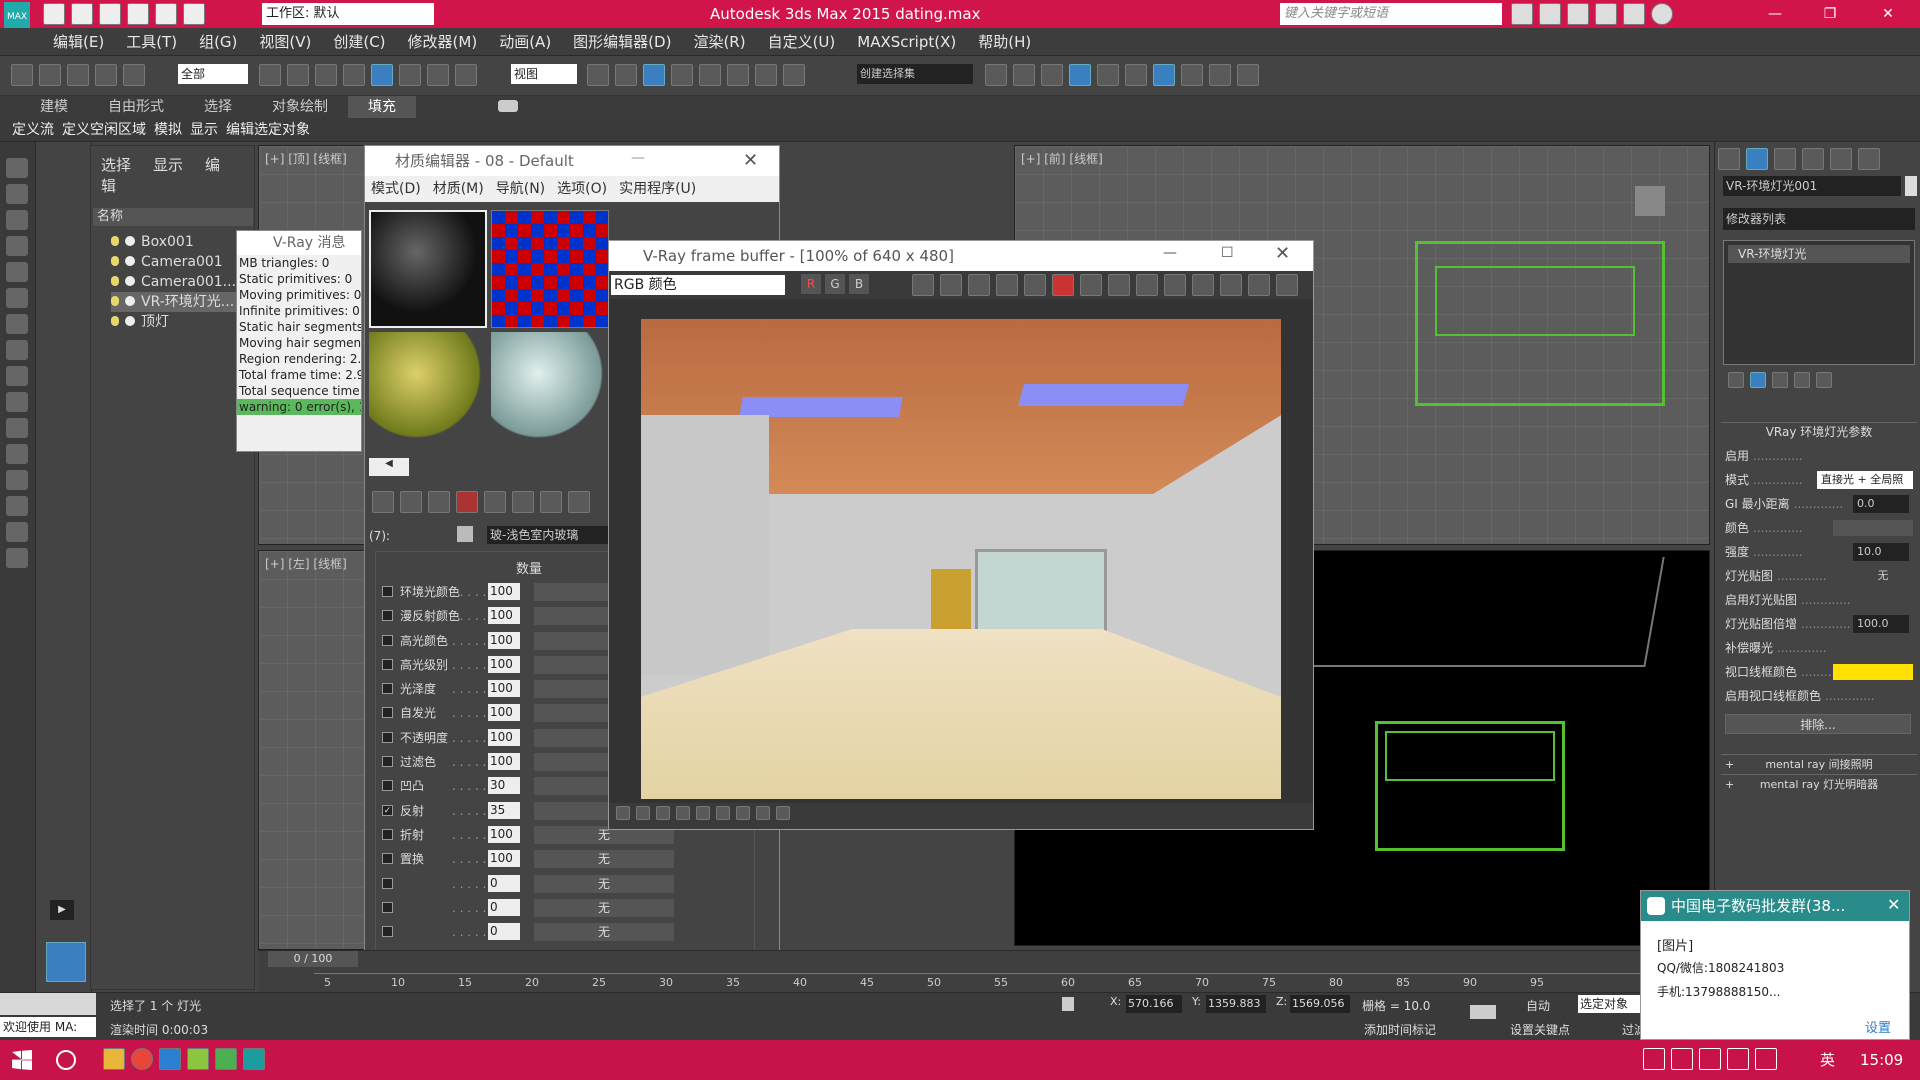 Image resolution: width=1920 pixels, height=1080 pixels. I want to click on scene-header: 名称, so click(173, 217).